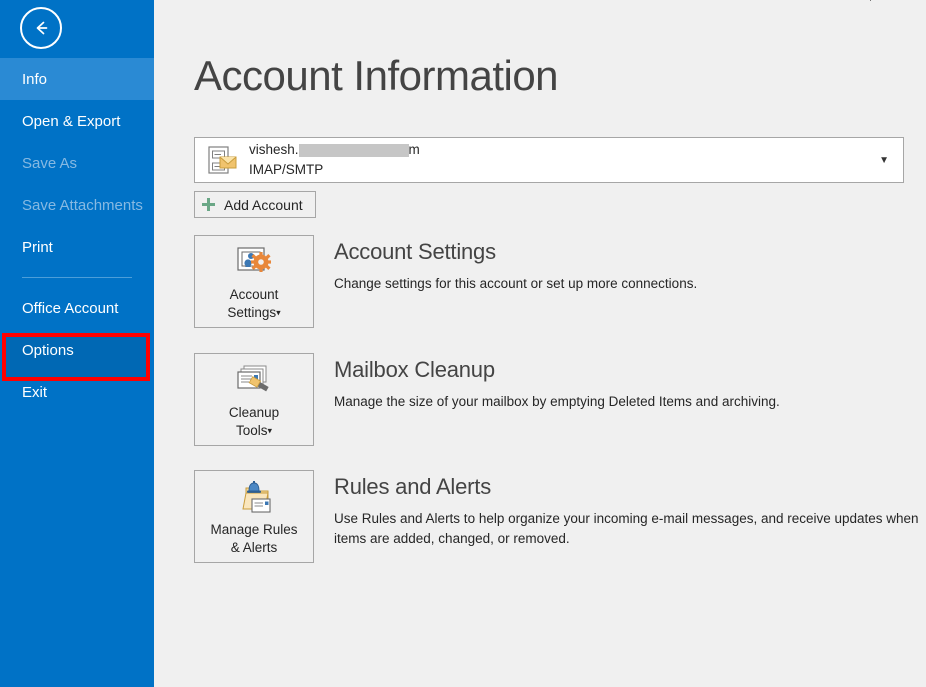 This screenshot has height=687, width=926. Describe the element at coordinates (77, 79) in the screenshot. I see `sidebar-item-info: Info` at that location.